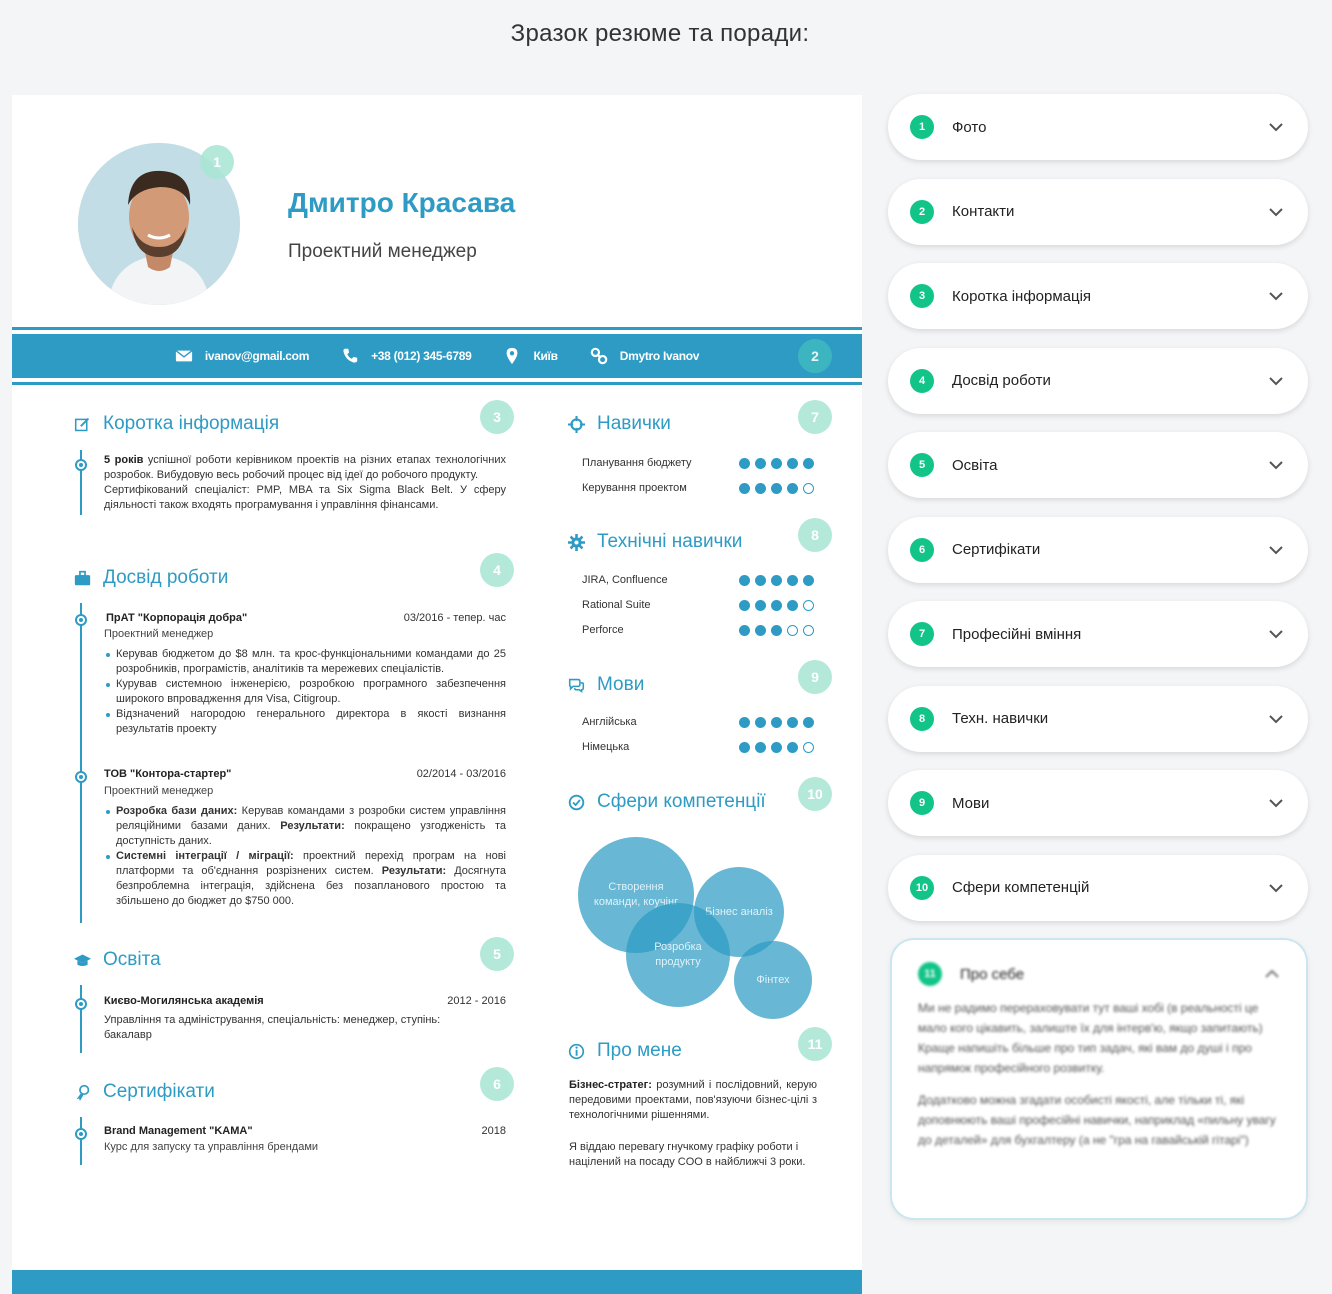  Describe the element at coordinates (1098, 296) in the screenshot. I see `accordion-item: 3 Коротка інформація` at that location.